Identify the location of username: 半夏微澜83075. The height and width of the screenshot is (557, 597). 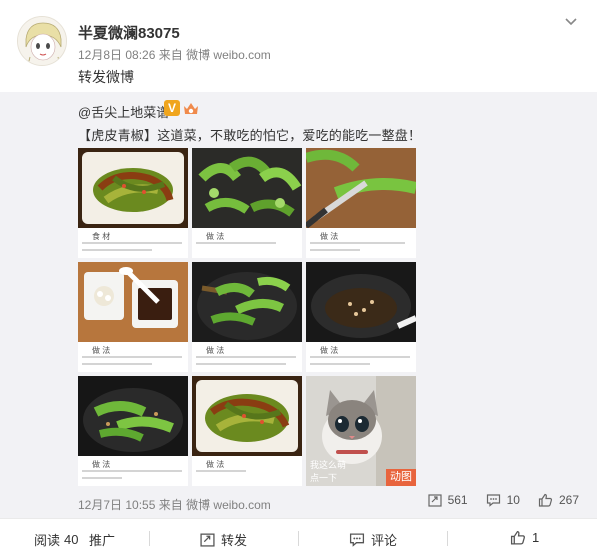
(129, 32).